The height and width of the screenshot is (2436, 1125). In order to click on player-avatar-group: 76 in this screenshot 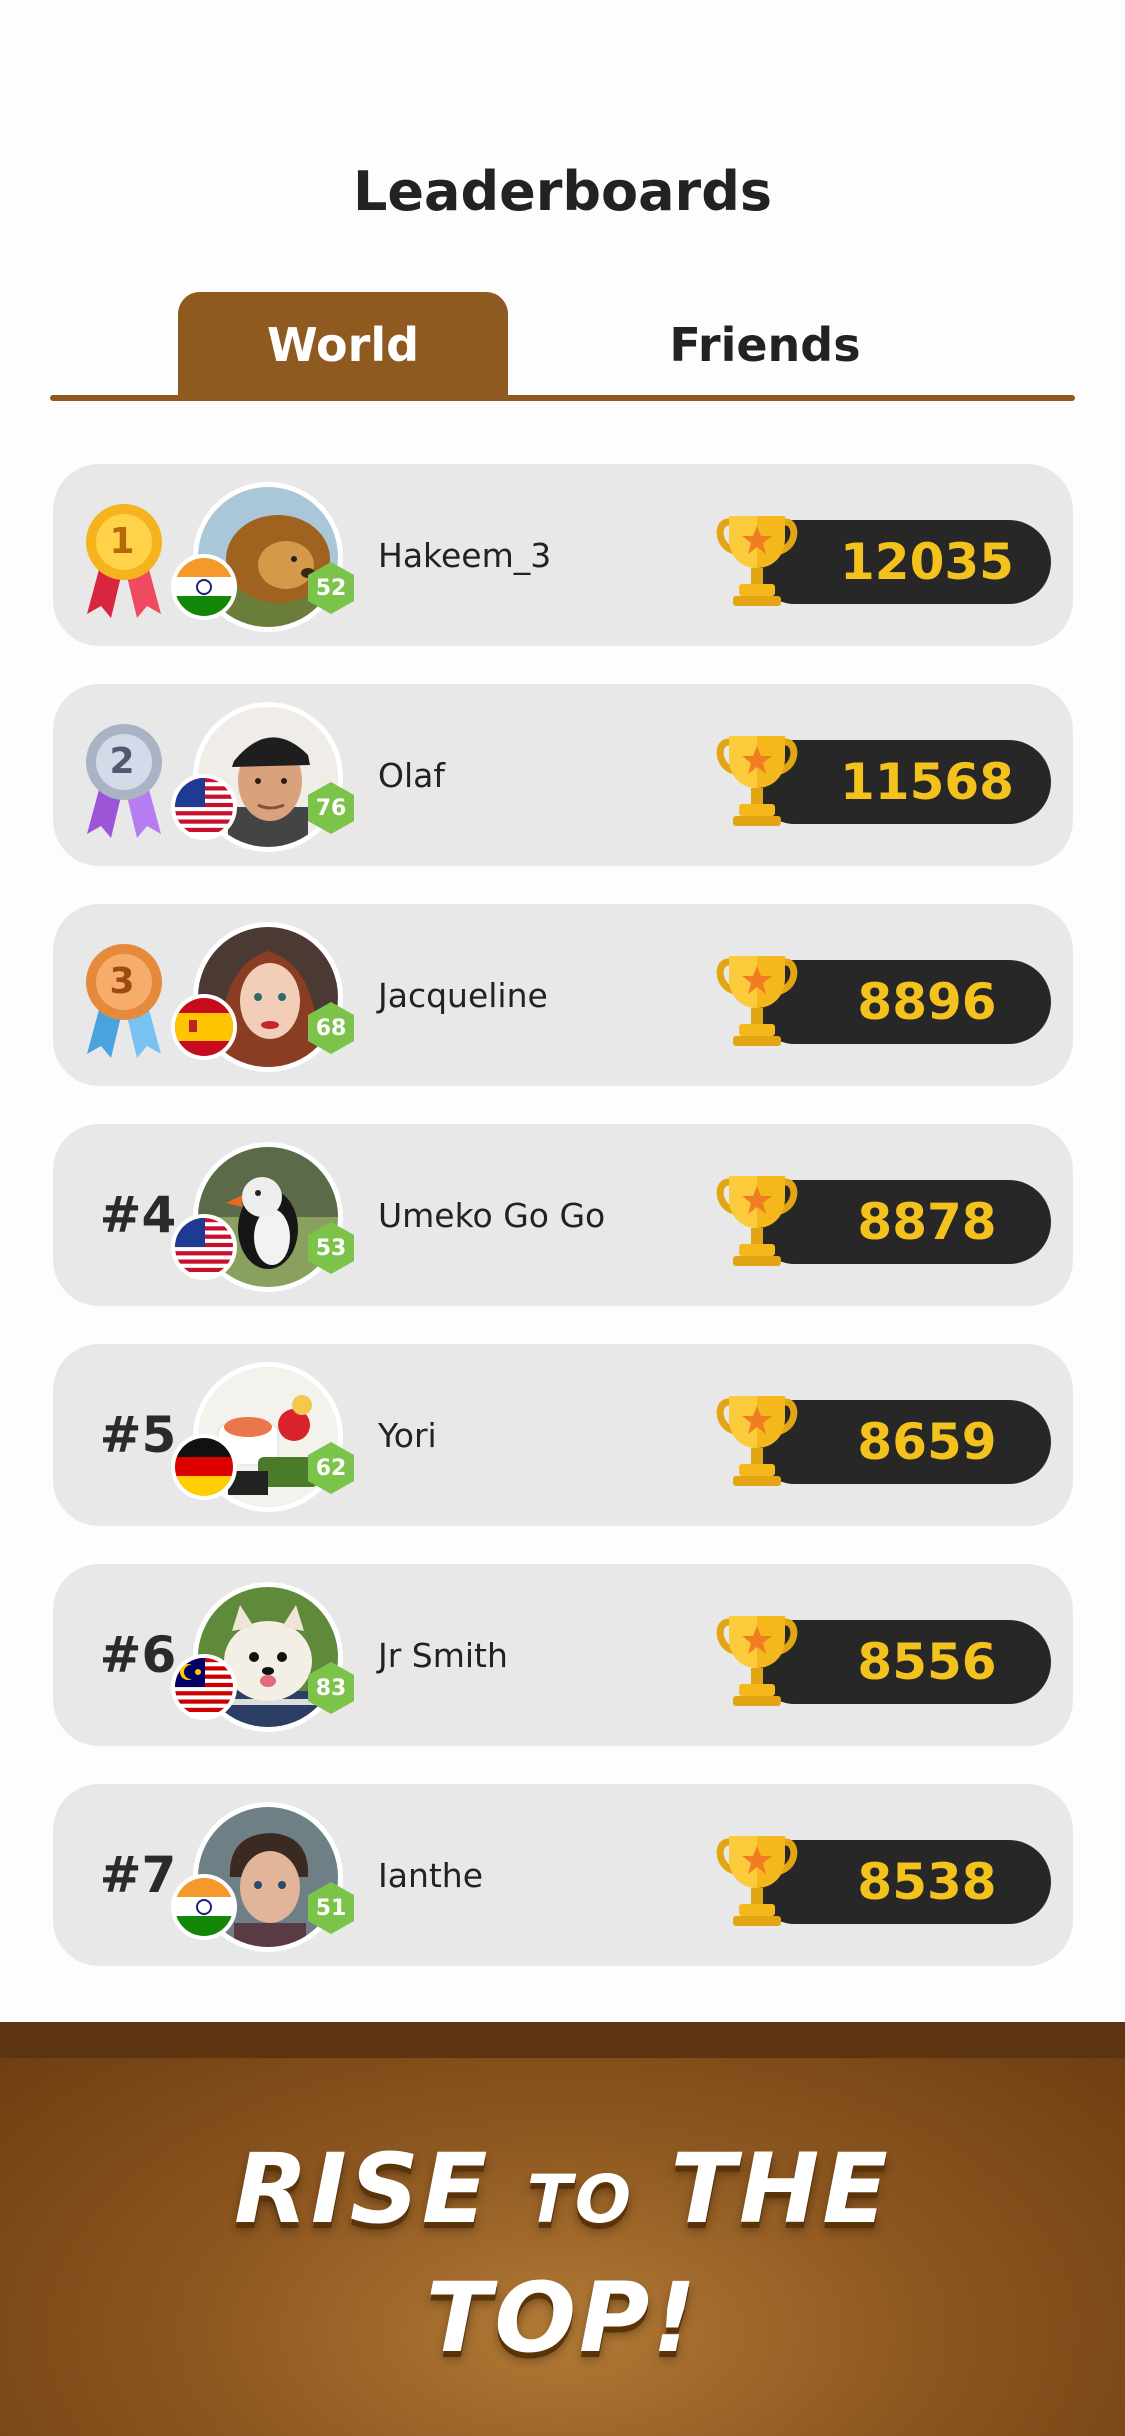, I will do `click(262, 777)`.